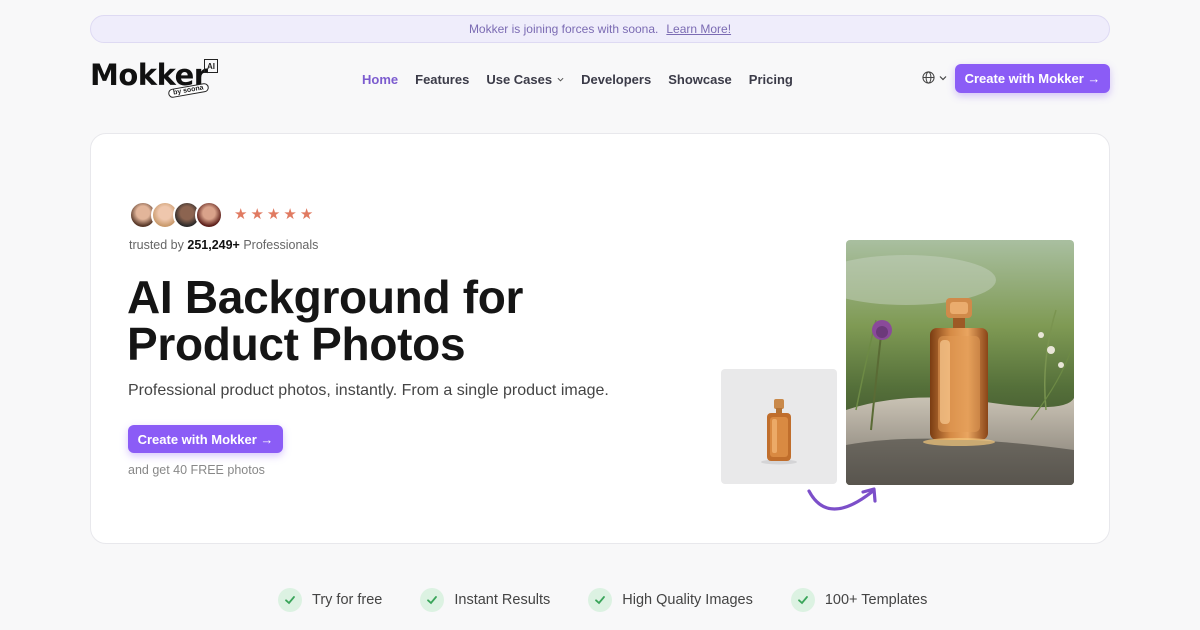 Image resolution: width=1200 pixels, height=630 pixels. I want to click on rating-stars: ★ ★ ★ ★ ★, so click(273, 214).